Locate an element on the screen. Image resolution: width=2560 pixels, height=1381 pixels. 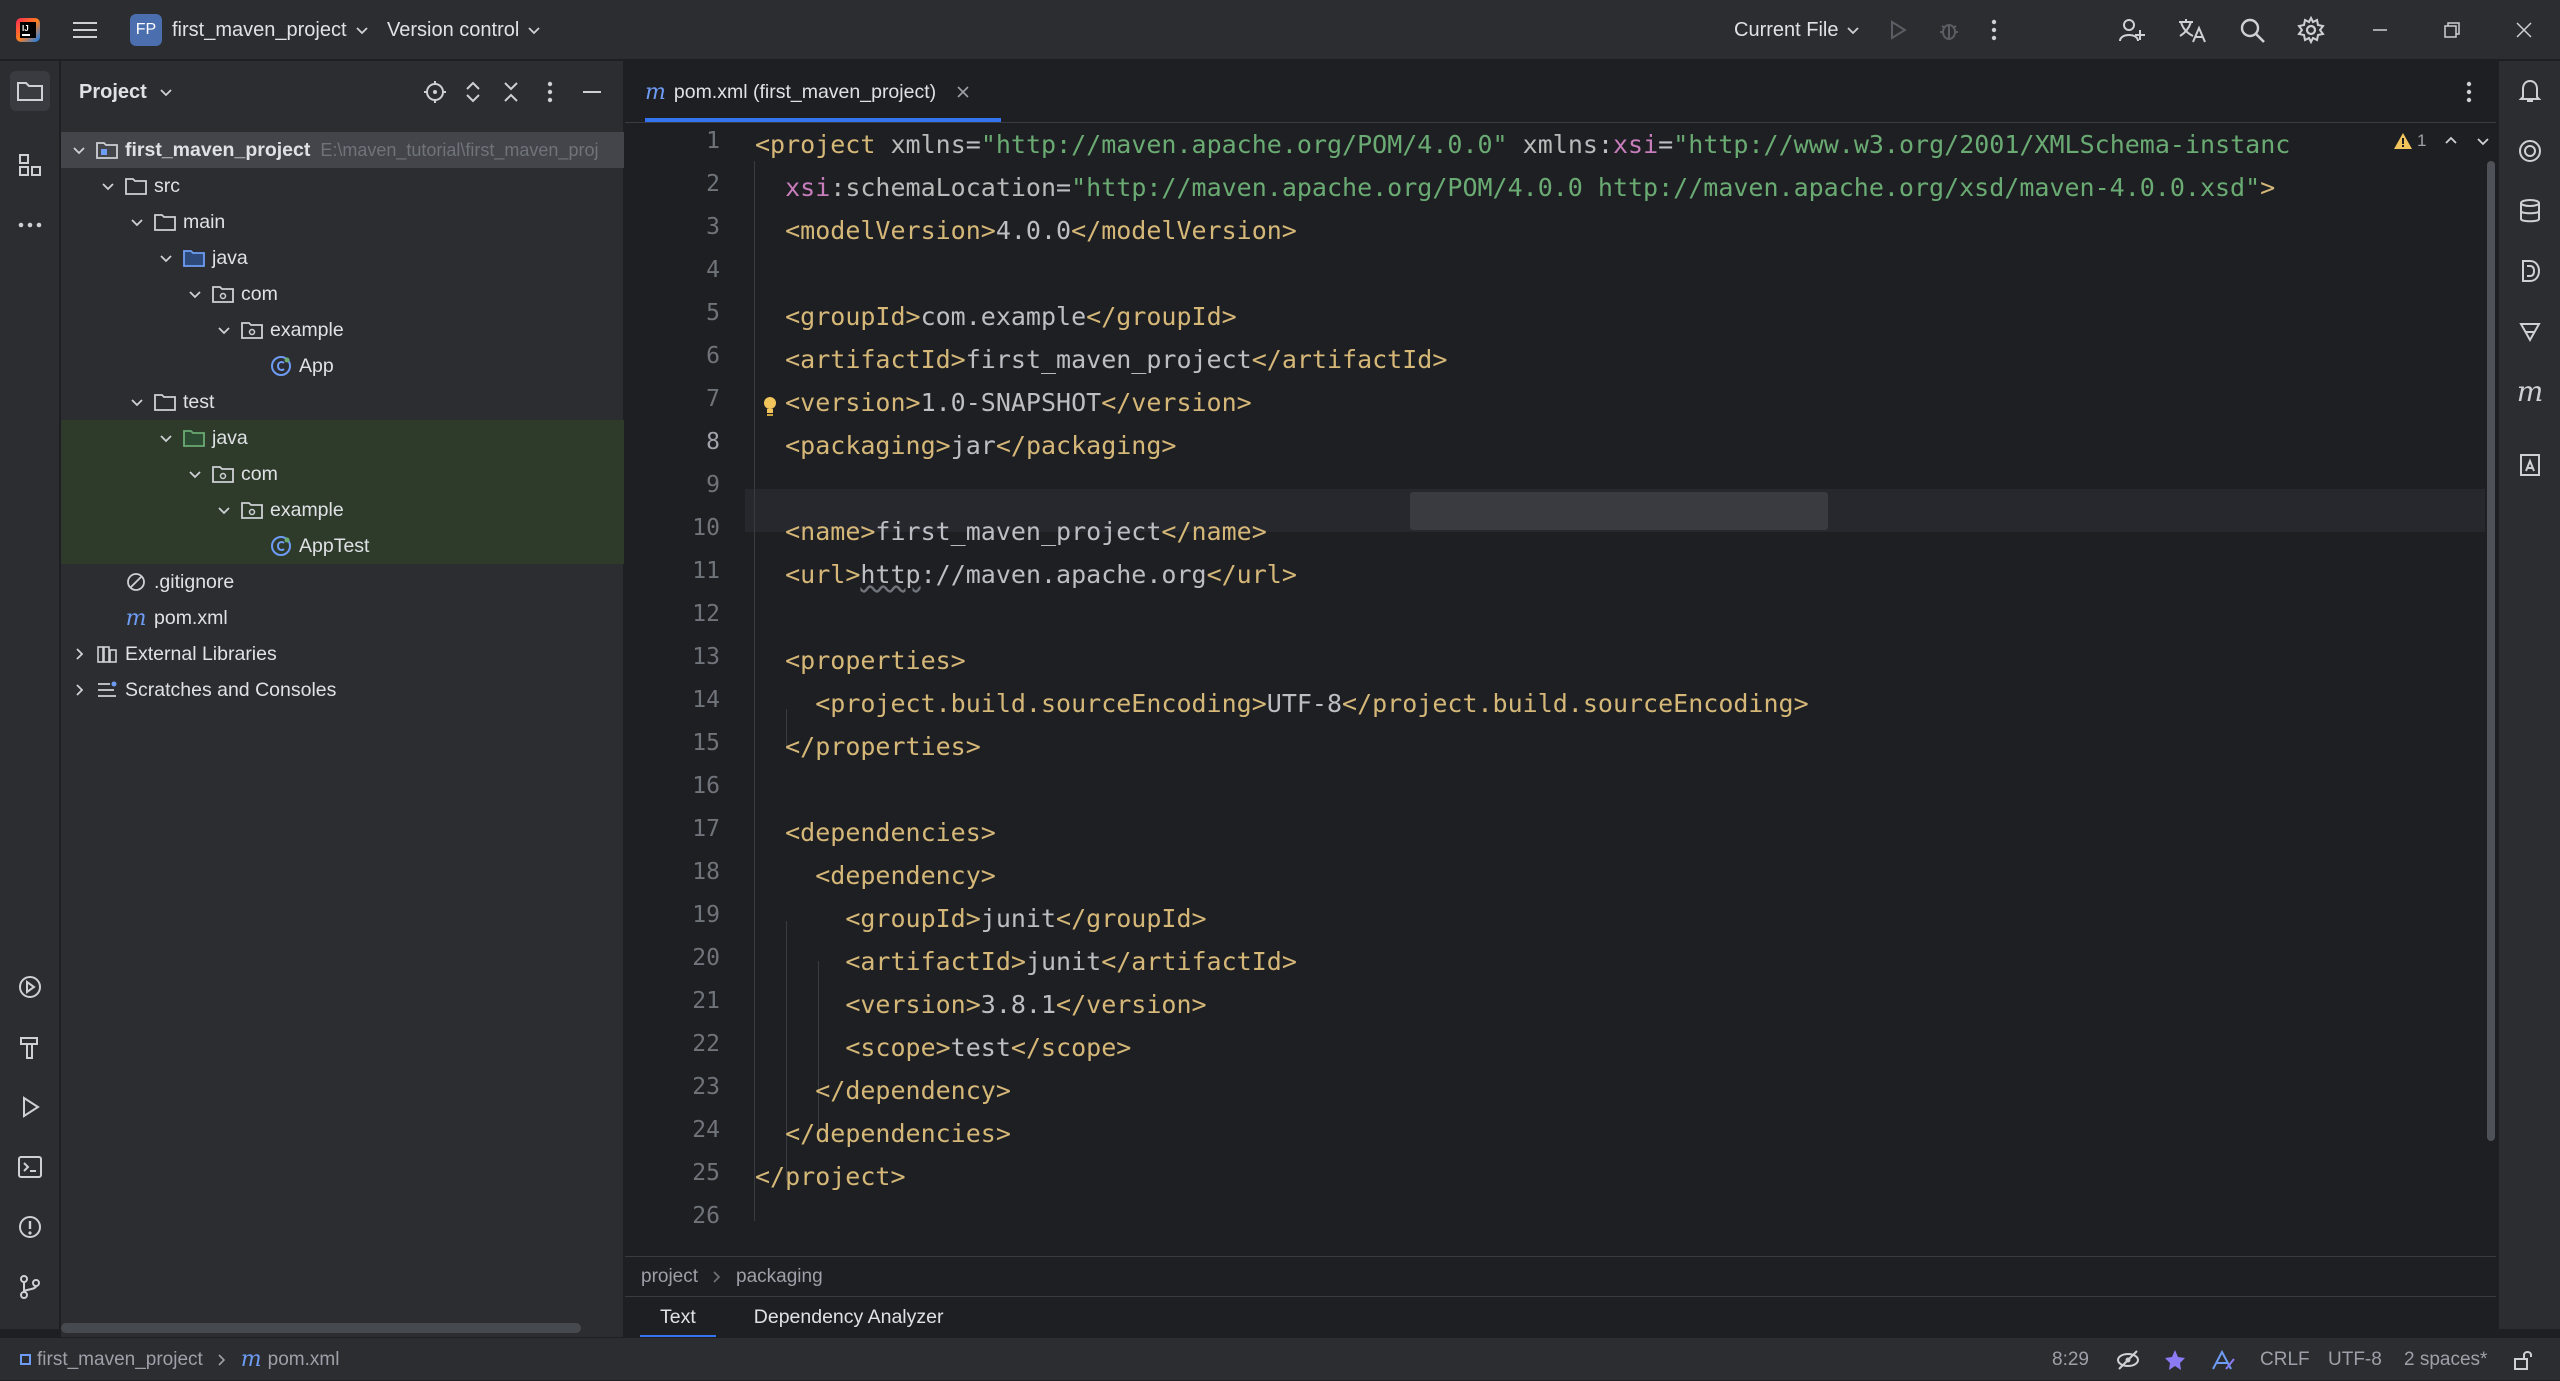
line-separator: CRLF is located at coordinates (2285, 1359).